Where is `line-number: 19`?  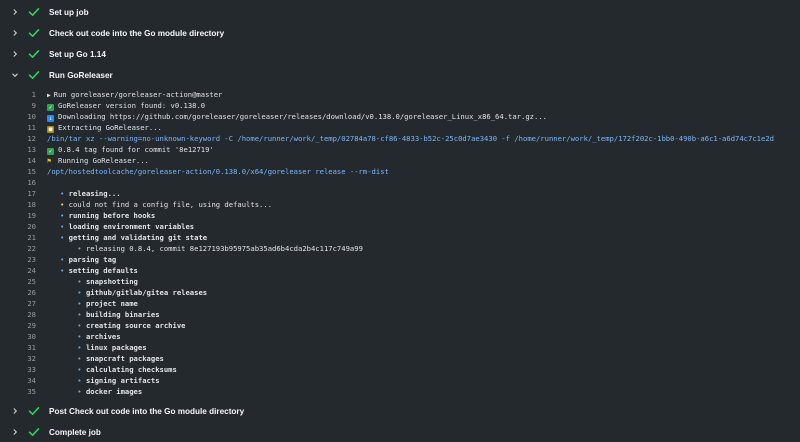 line-number: 19 is located at coordinates (18, 215).